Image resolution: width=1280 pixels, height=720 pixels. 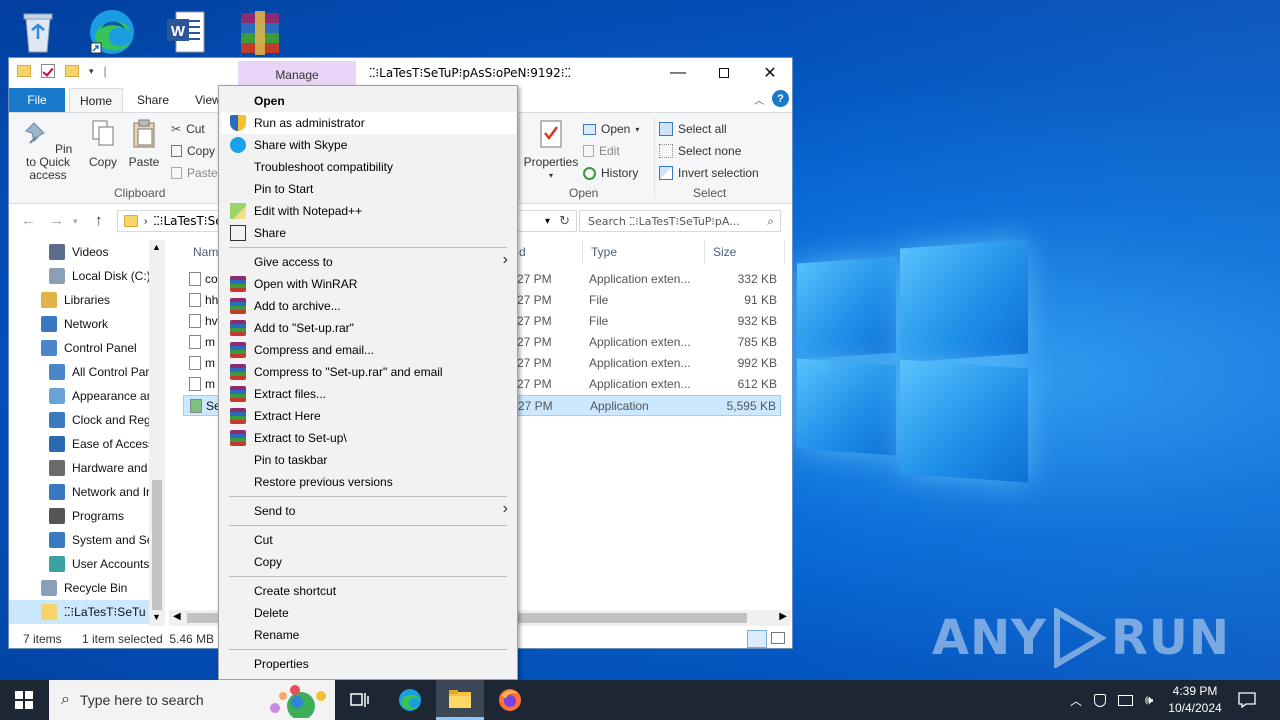 I want to click on nav-item: Programs, so click(x=79, y=516).